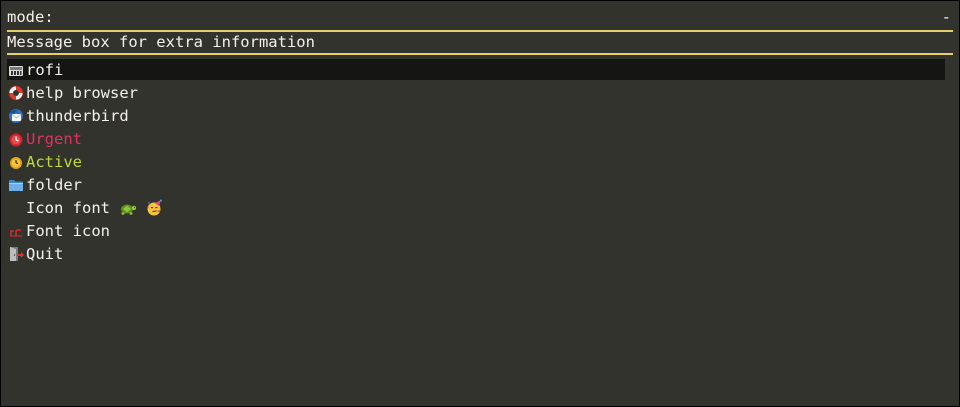 The width and height of the screenshot is (960, 407). I want to click on list-item-font-icon: Font icon, so click(476, 230).